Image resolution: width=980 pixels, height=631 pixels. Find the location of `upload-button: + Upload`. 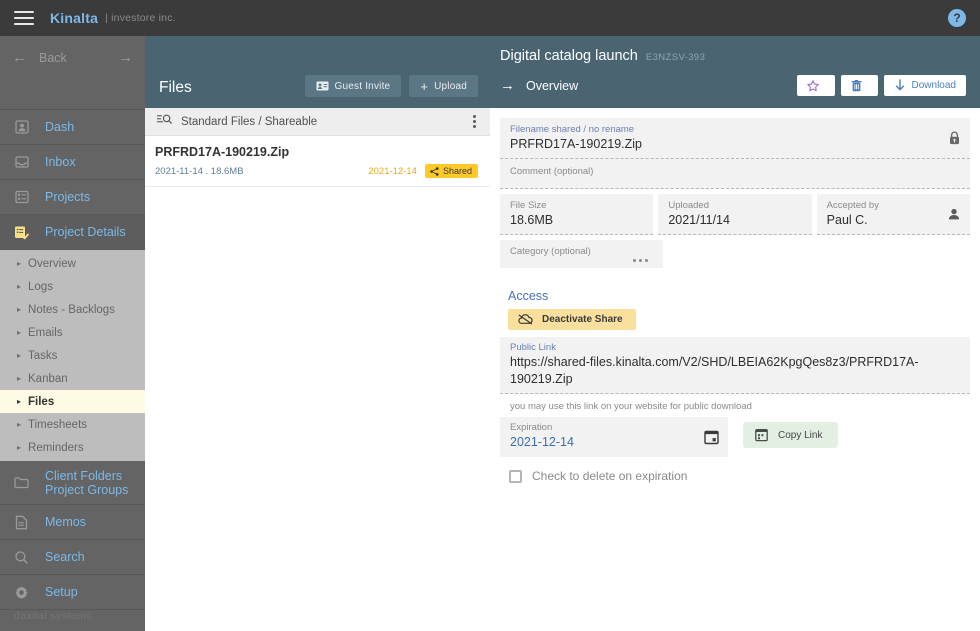

upload-button: + Upload is located at coordinates (443, 86).